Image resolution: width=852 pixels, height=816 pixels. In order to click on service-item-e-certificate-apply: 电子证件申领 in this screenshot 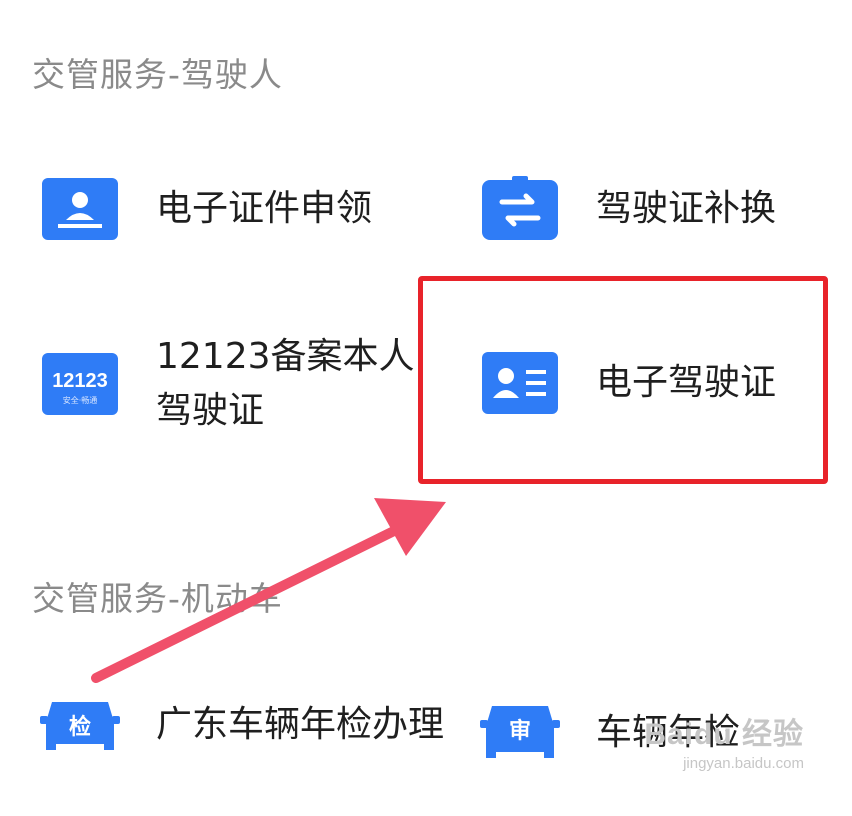, I will do `click(206, 209)`.